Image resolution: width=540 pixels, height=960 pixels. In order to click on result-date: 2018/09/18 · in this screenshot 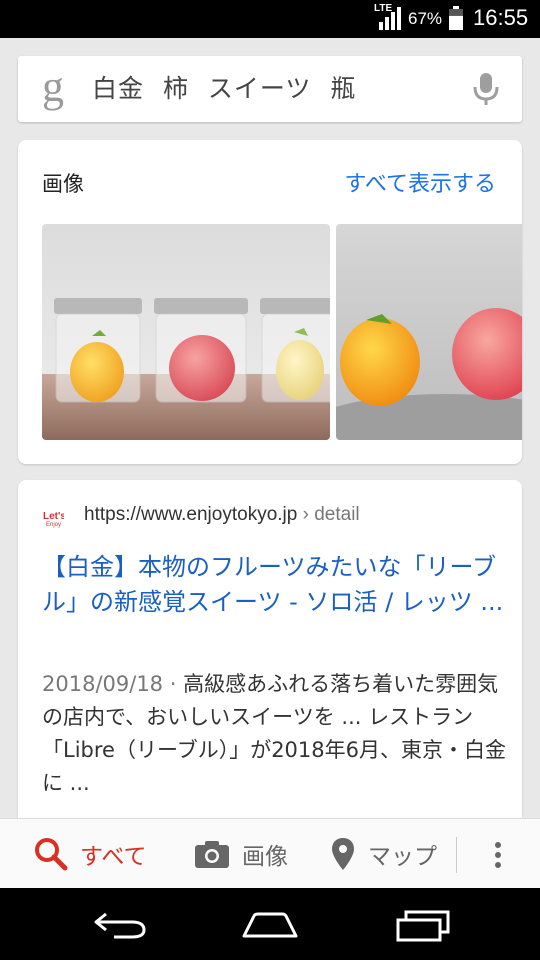, I will do `click(109, 684)`.